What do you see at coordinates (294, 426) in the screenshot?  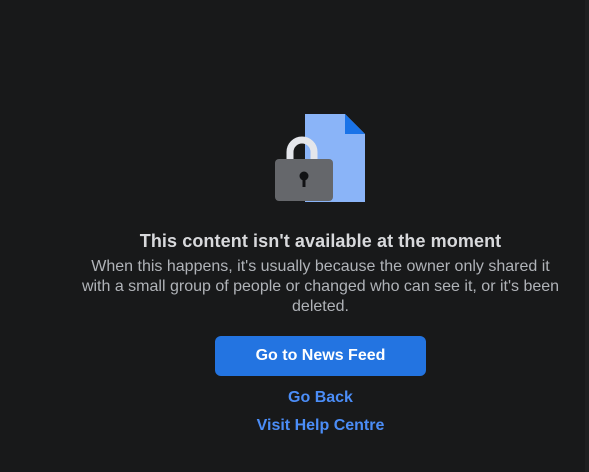 I see `visit-help-centre-link: Visit Help Centre` at bounding box center [294, 426].